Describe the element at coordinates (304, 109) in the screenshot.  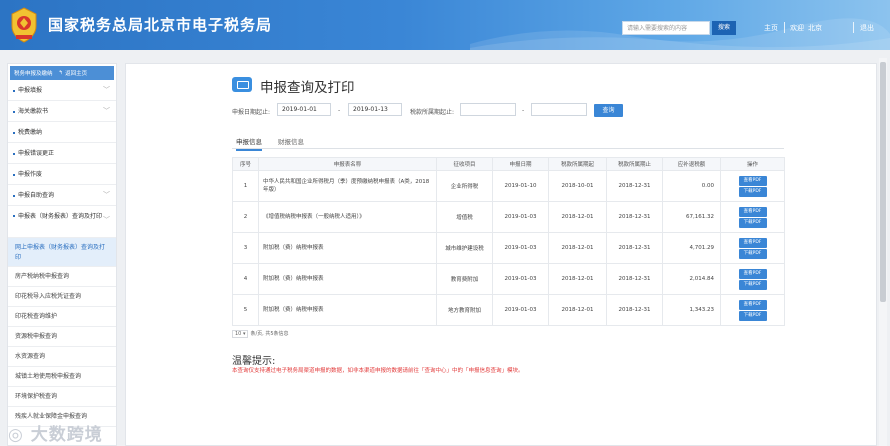
I see `date-from-input: 2019-01-01` at that location.